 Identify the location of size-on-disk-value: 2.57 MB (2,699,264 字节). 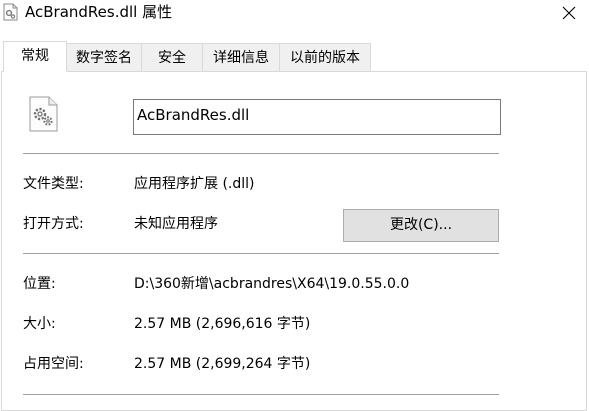
(222, 364).